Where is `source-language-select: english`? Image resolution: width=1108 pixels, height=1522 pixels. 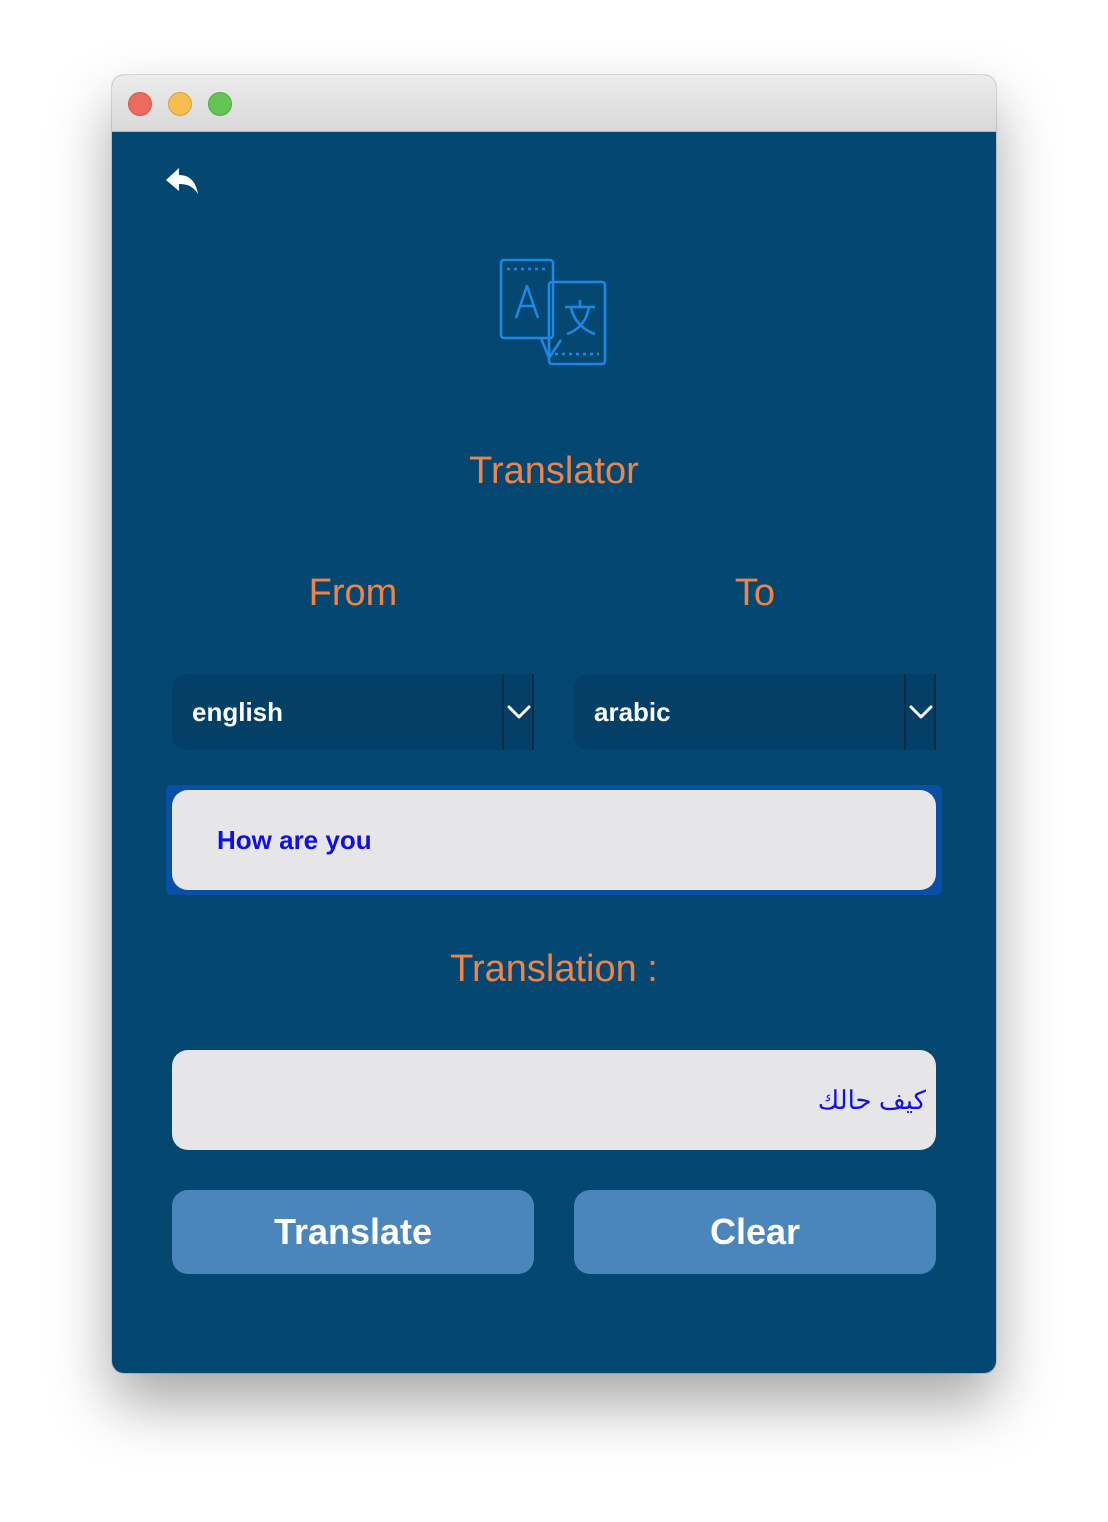
source-language-select: english is located at coordinates (353, 712).